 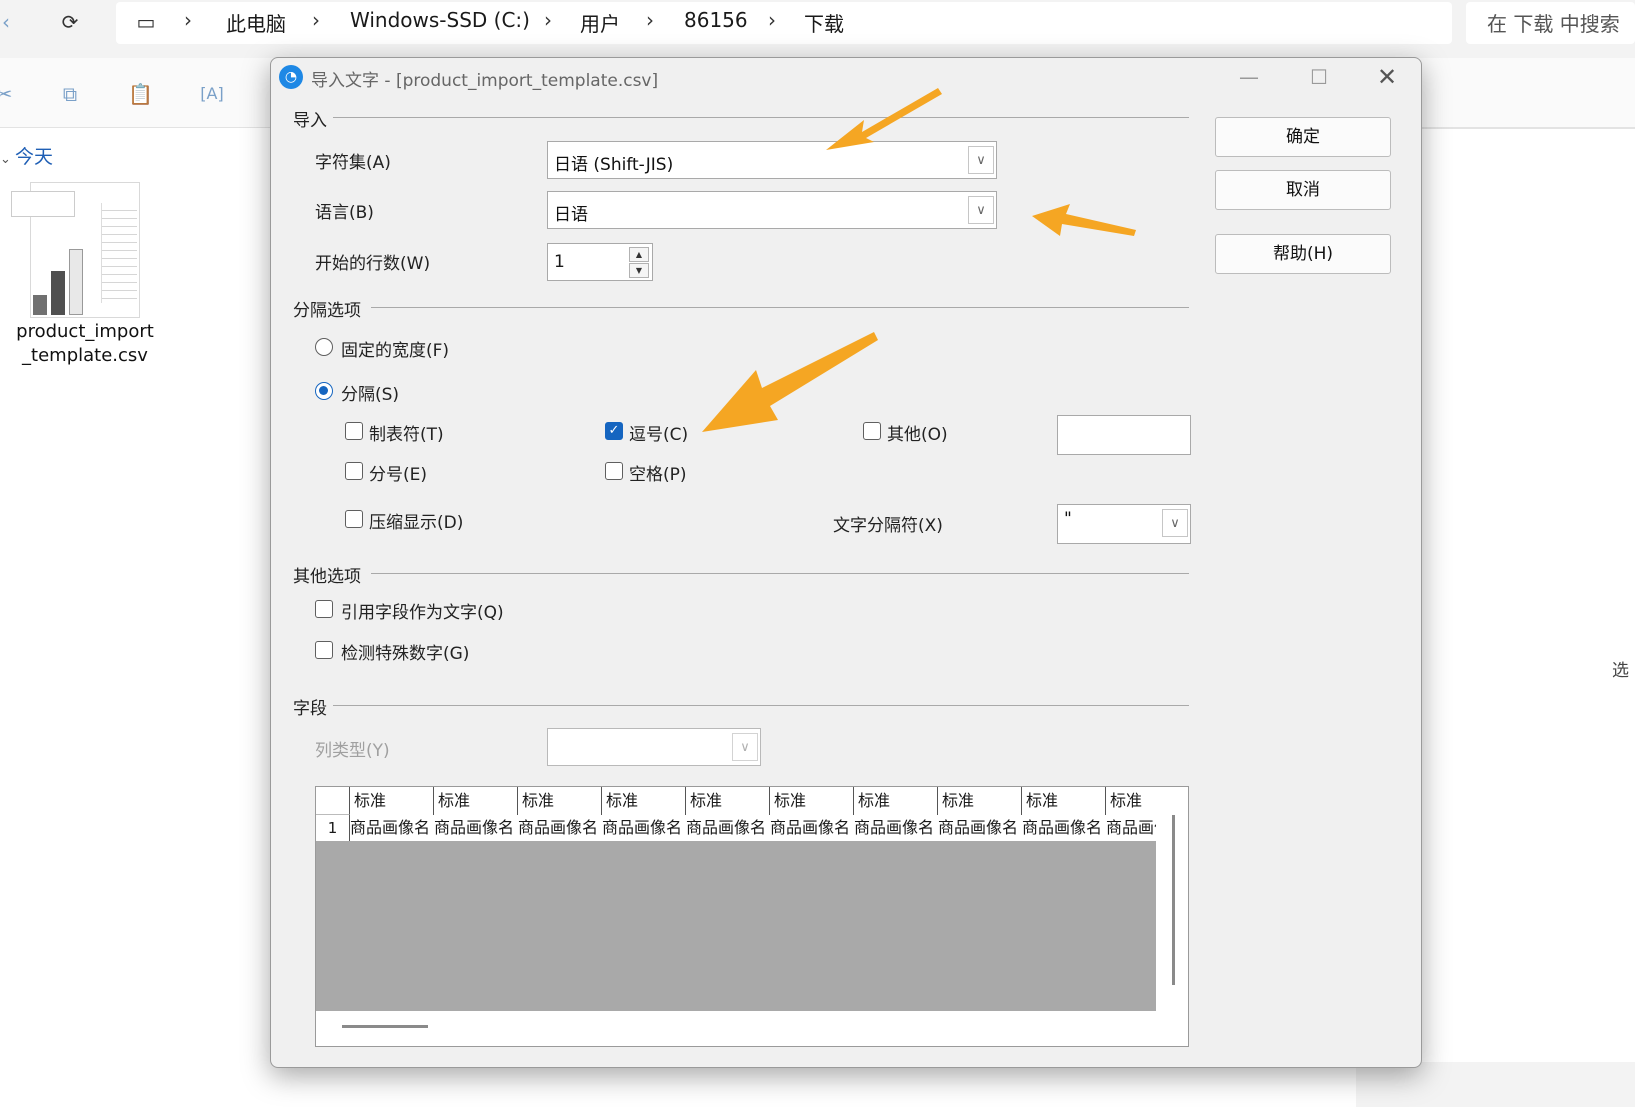 What do you see at coordinates (370, 392) in the screenshot?
I see `separated-label: 分隔(S)` at bounding box center [370, 392].